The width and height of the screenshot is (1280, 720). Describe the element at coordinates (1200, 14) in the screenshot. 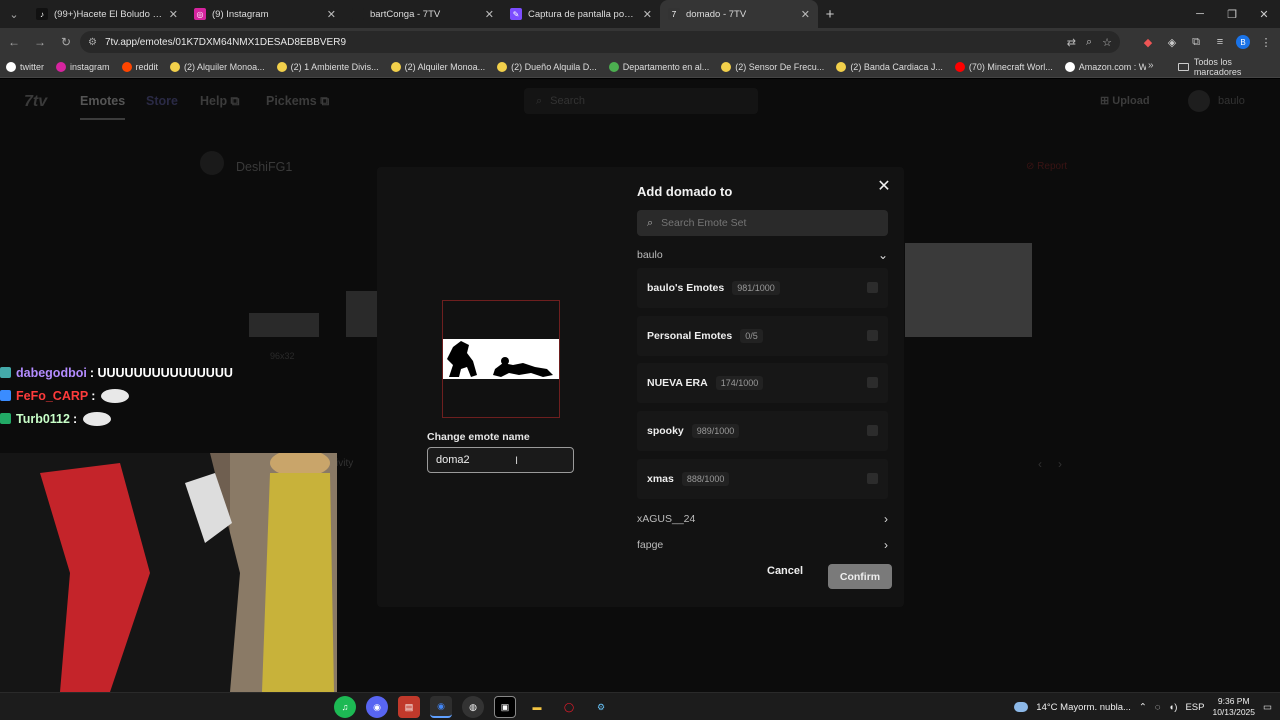

I see `minimize-icon: ─` at that location.